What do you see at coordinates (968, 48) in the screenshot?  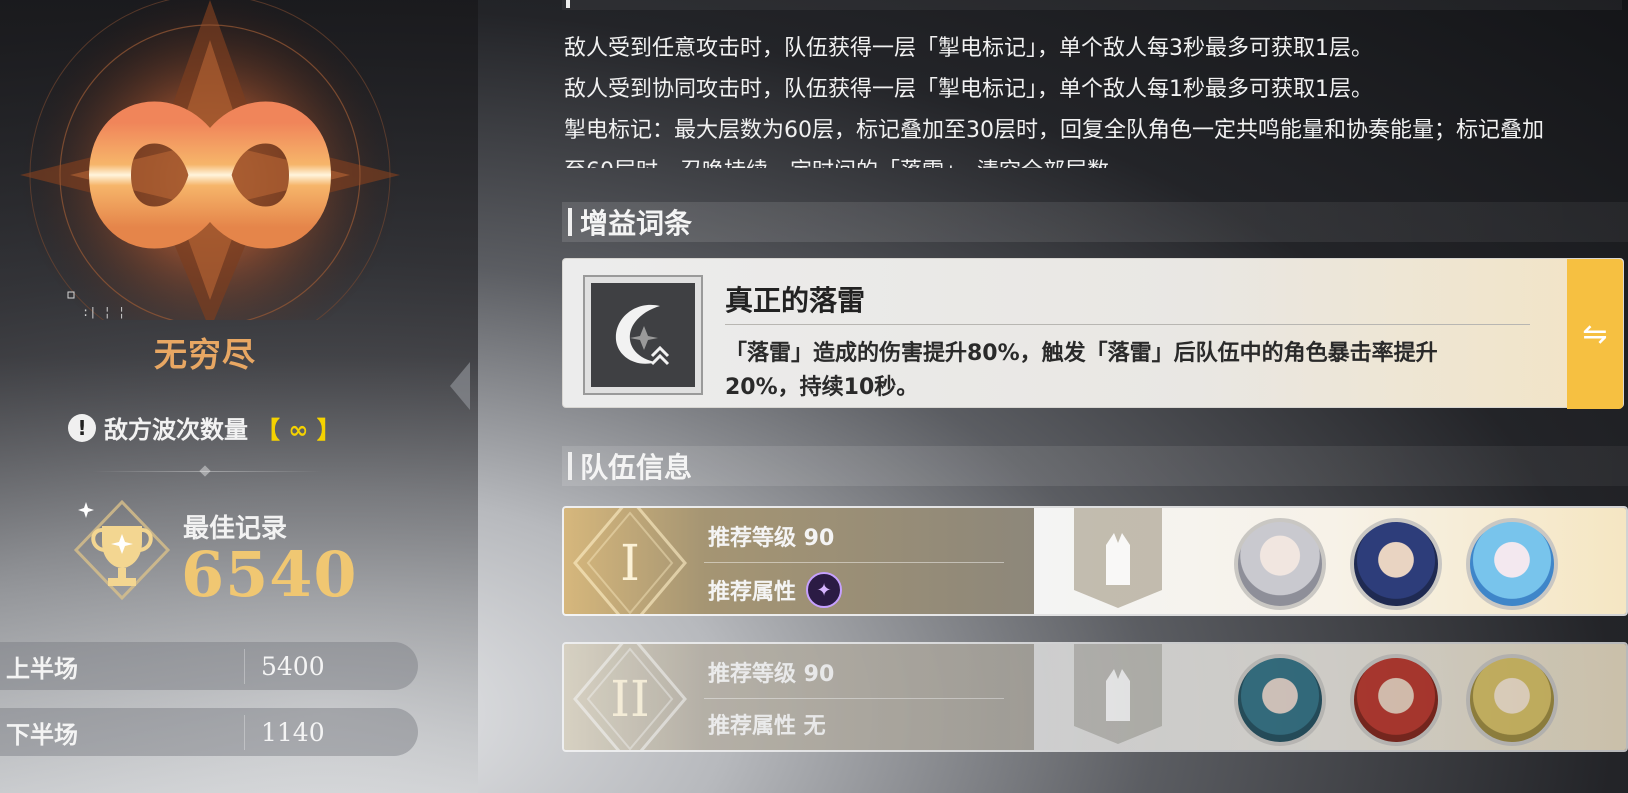 I see `description-line: 敌人受到任意攻击时，队伍获得一层「掣电标记」，单个敌人每3秒最多可获取1层。` at bounding box center [968, 48].